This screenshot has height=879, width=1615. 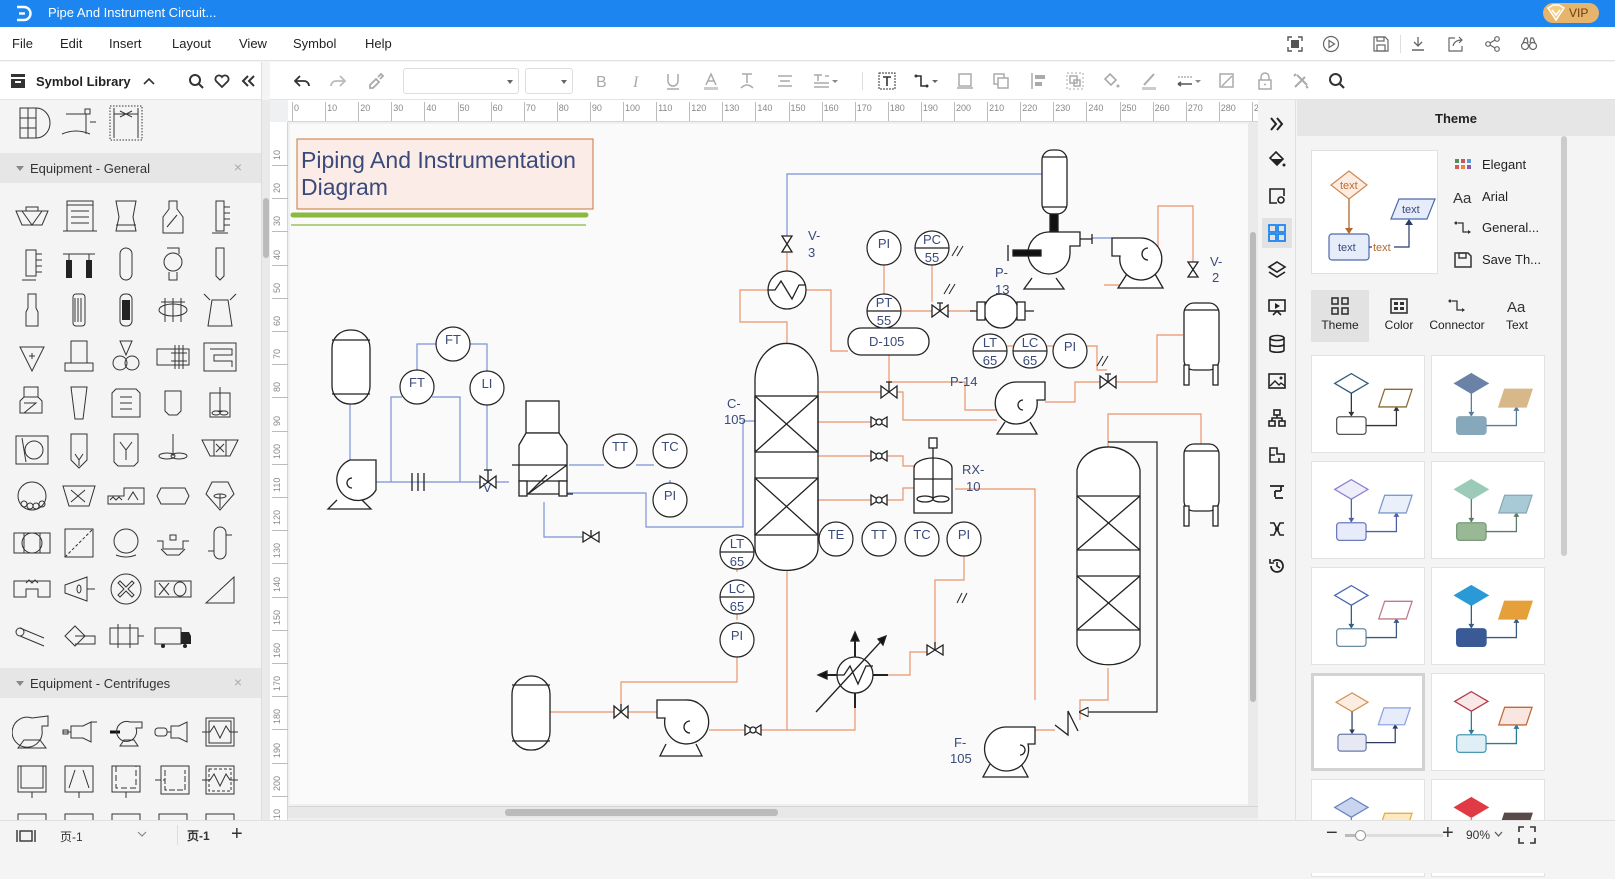 I want to click on tools-icon, so click(x=1301, y=81).